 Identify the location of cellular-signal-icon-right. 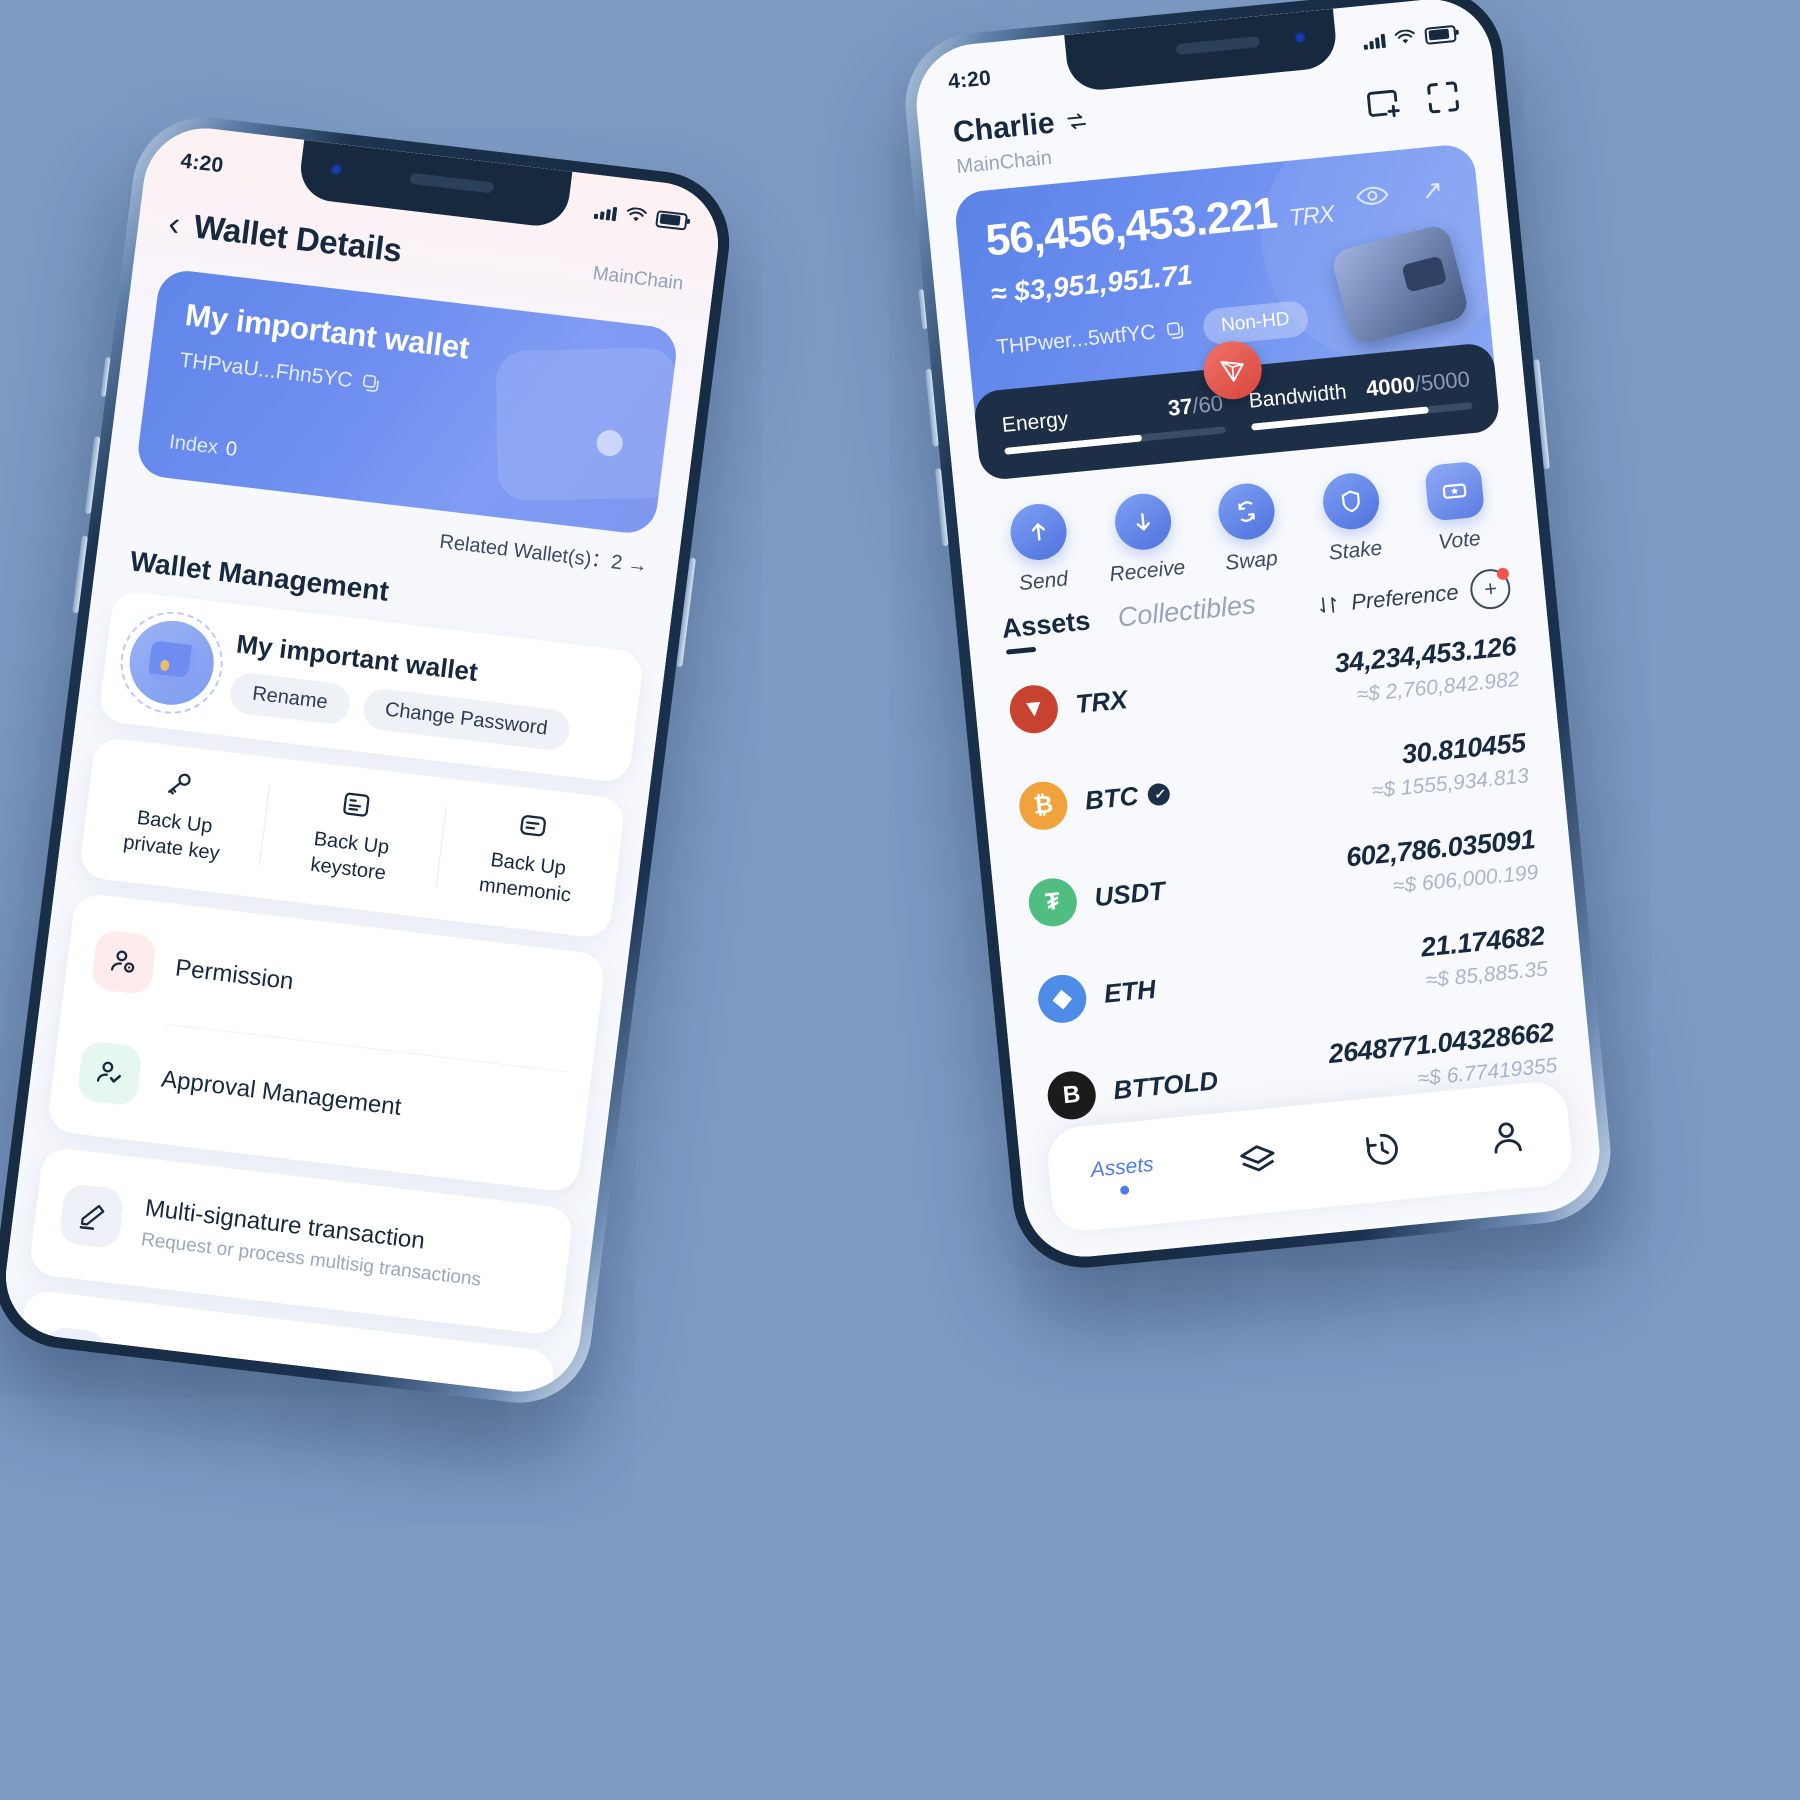
(1374, 41).